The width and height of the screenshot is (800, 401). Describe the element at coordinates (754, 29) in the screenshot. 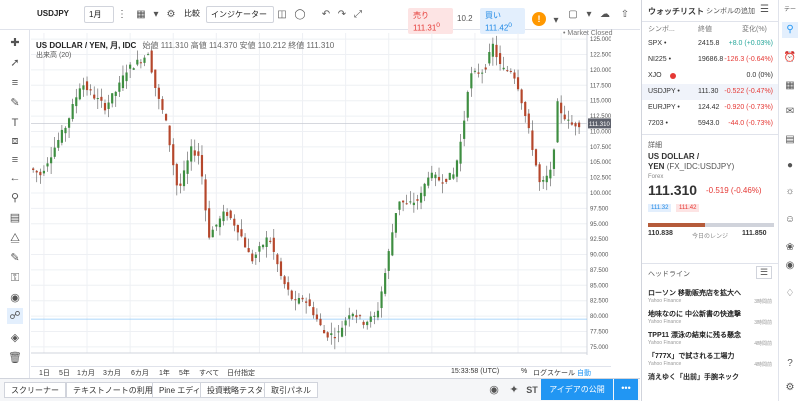

I see `col-change: 変化(%)` at that location.